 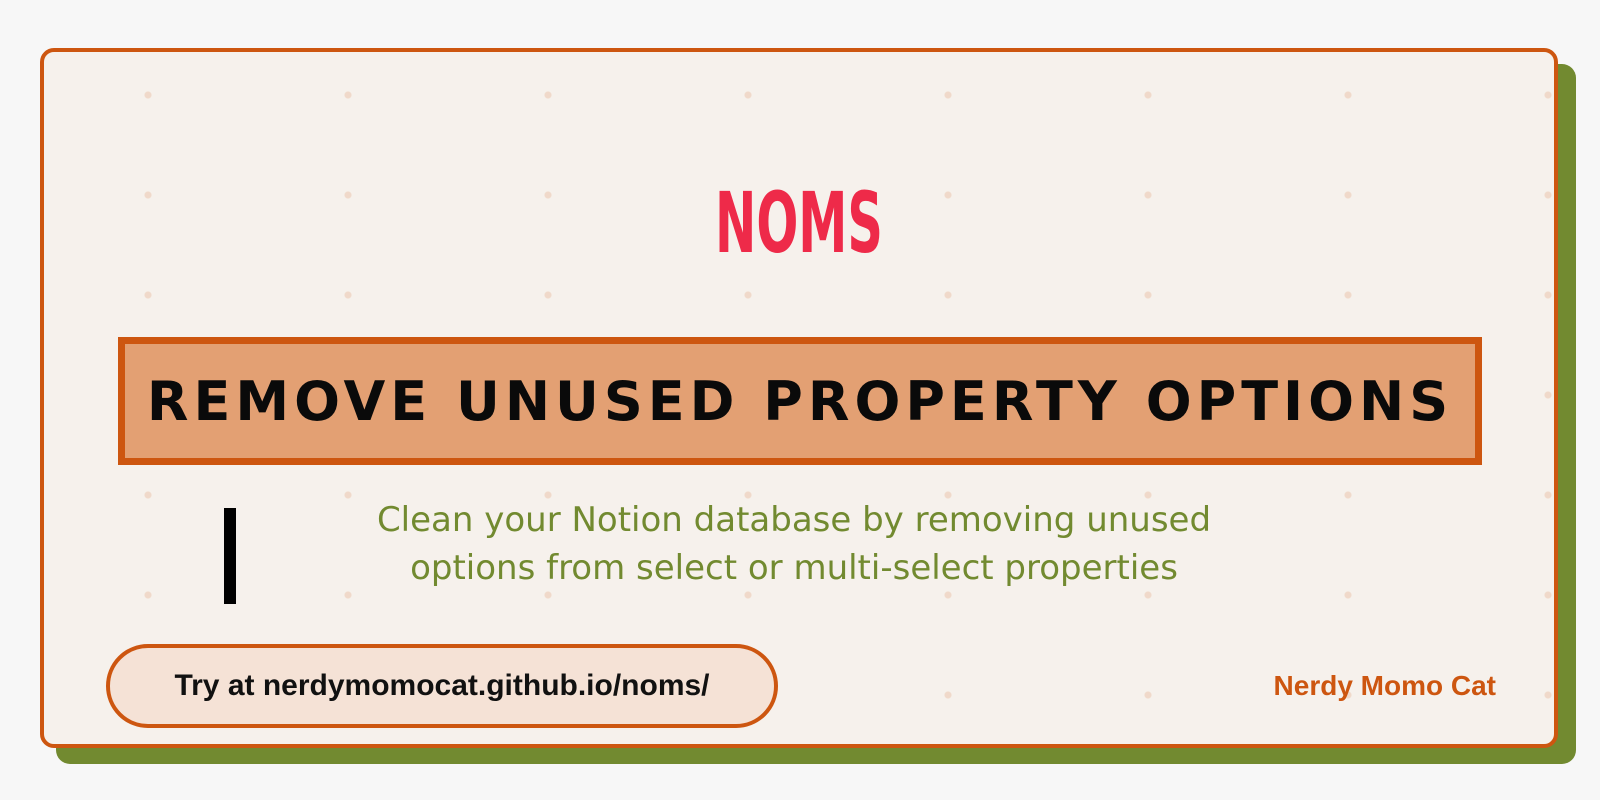 I want to click on try-link-label: Try at nerdymomocat.github.io/noms/, so click(x=442, y=685).